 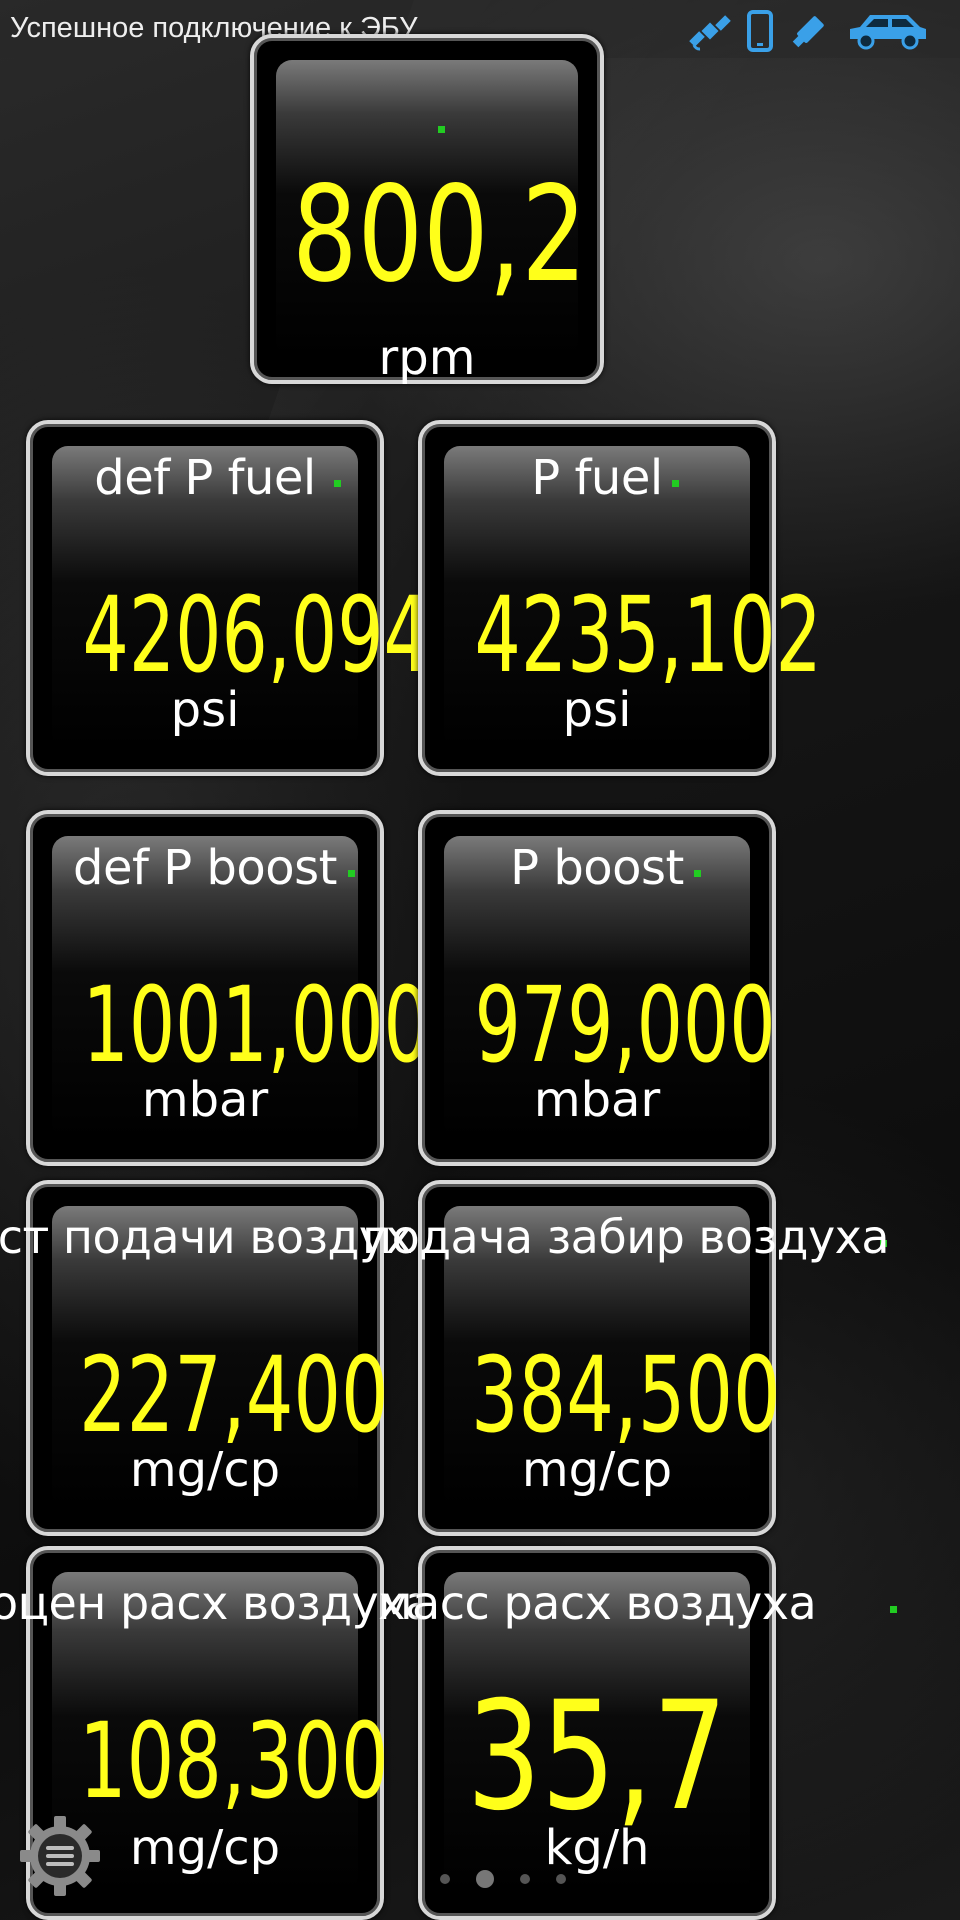 I want to click on gauge-unit: kg/h, so click(x=597, y=1848).